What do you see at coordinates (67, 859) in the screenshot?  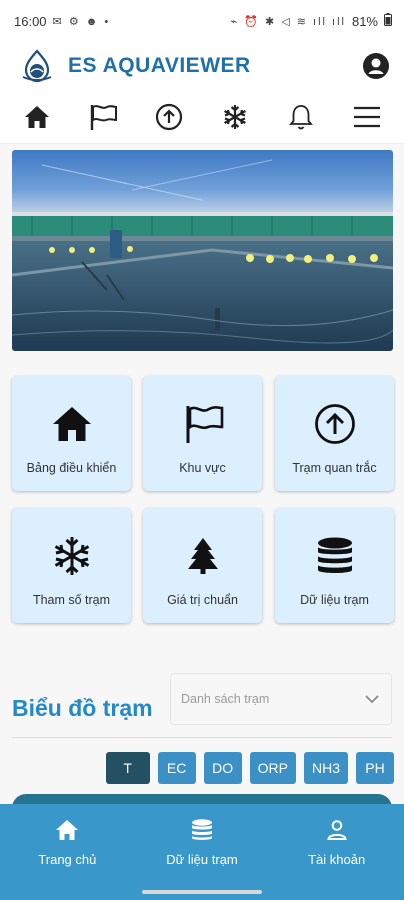 I see `bottom-nav-home-label: Trang chủ` at bounding box center [67, 859].